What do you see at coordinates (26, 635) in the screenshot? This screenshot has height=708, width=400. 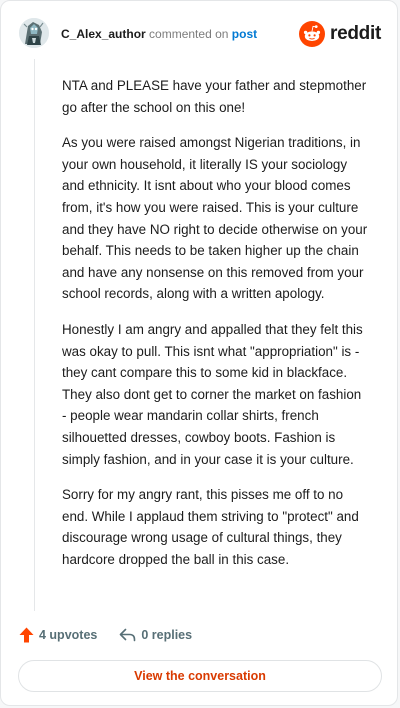 I see `upvote-arrow-icon` at bounding box center [26, 635].